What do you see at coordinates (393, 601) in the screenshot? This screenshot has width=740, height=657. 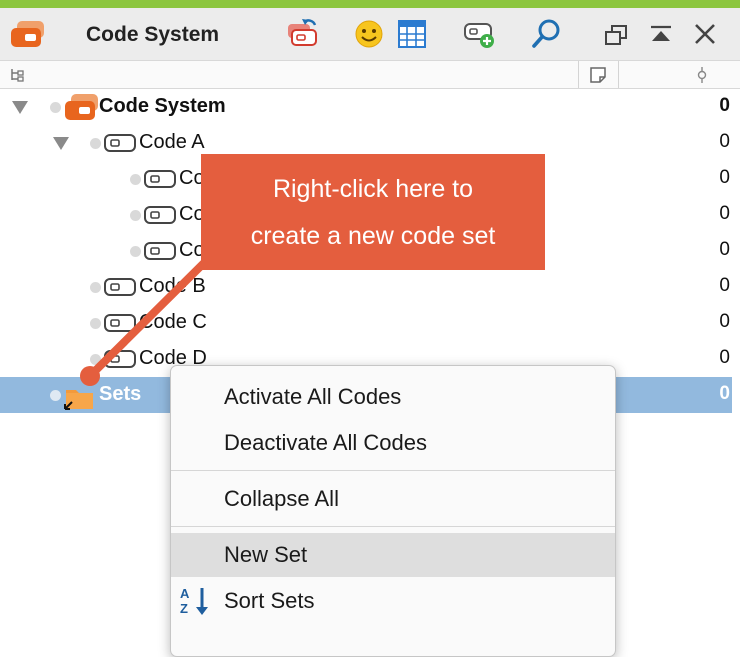 I see `menu-item-sort-sets: A Z Sort Sets` at bounding box center [393, 601].